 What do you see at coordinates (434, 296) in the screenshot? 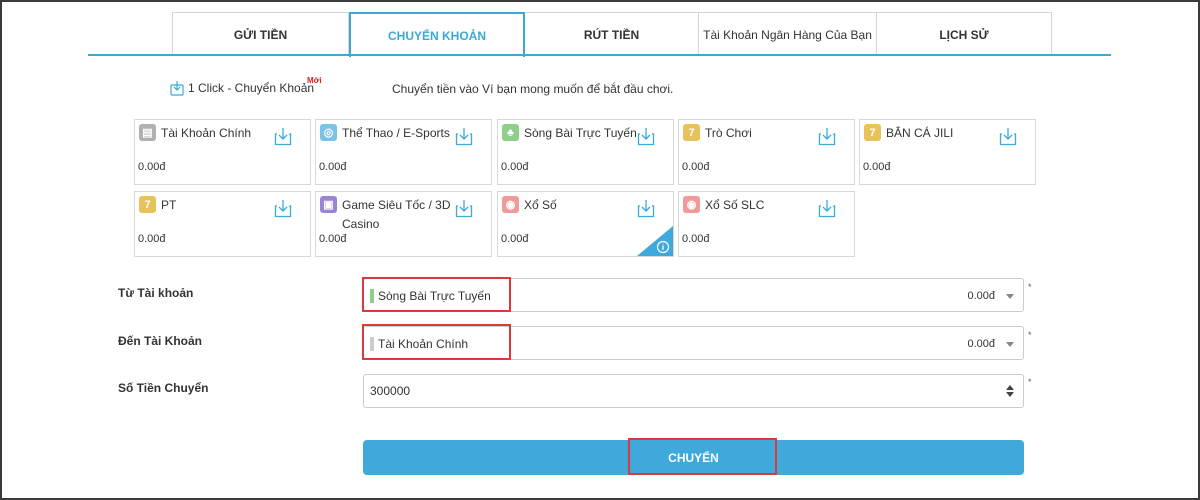
I see `from-account-value: Sòng Bài Trực Tuyến` at bounding box center [434, 296].